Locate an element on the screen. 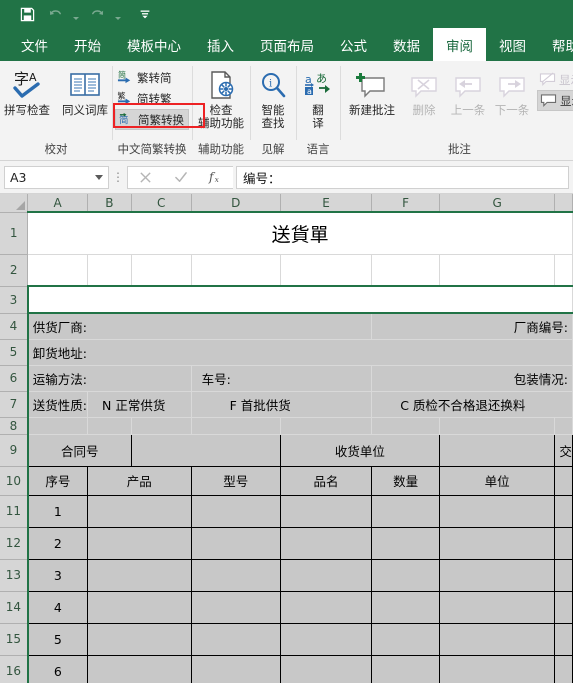 This screenshot has height=683, width=573. cell-th-model: 型号 is located at coordinates (235, 480).